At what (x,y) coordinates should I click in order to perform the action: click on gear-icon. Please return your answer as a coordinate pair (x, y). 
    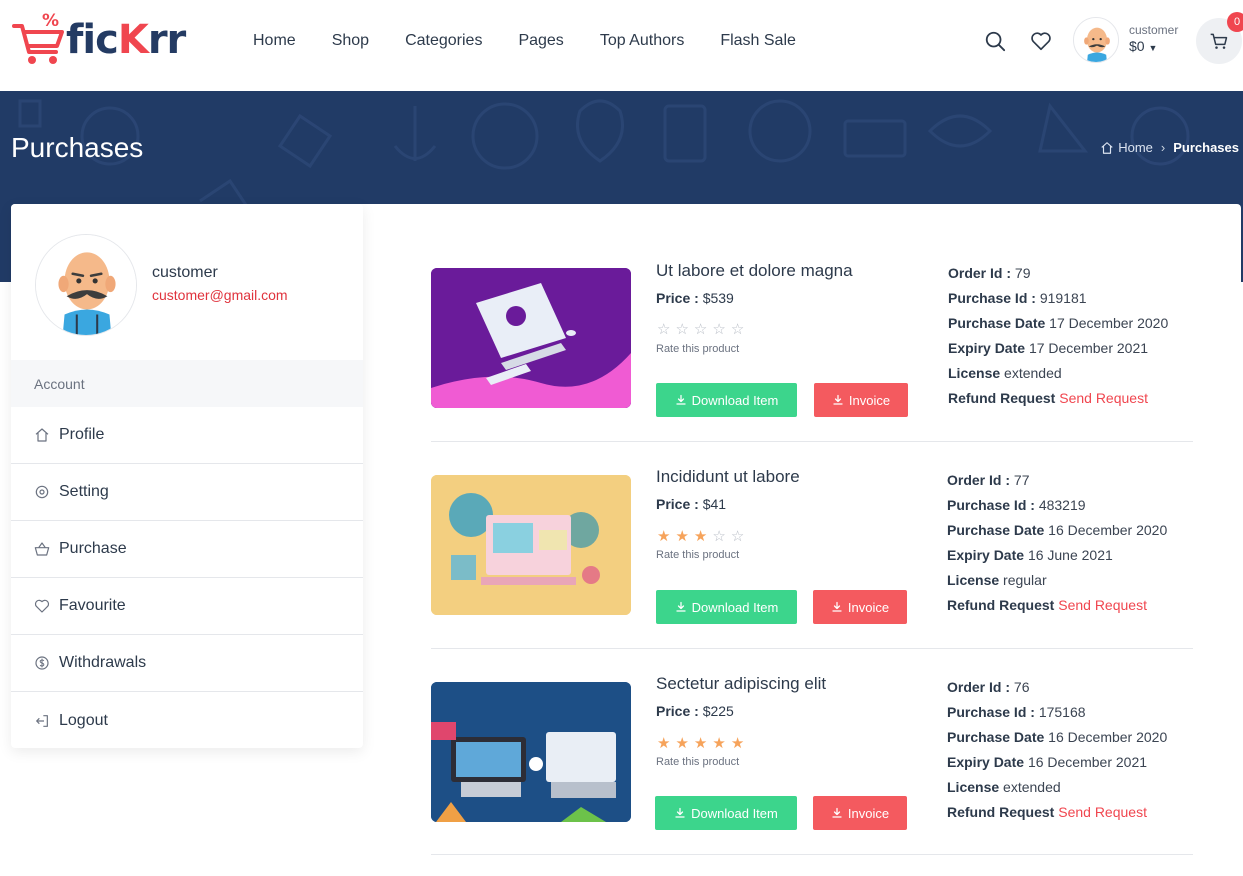
    Looking at the image, I should click on (42, 492).